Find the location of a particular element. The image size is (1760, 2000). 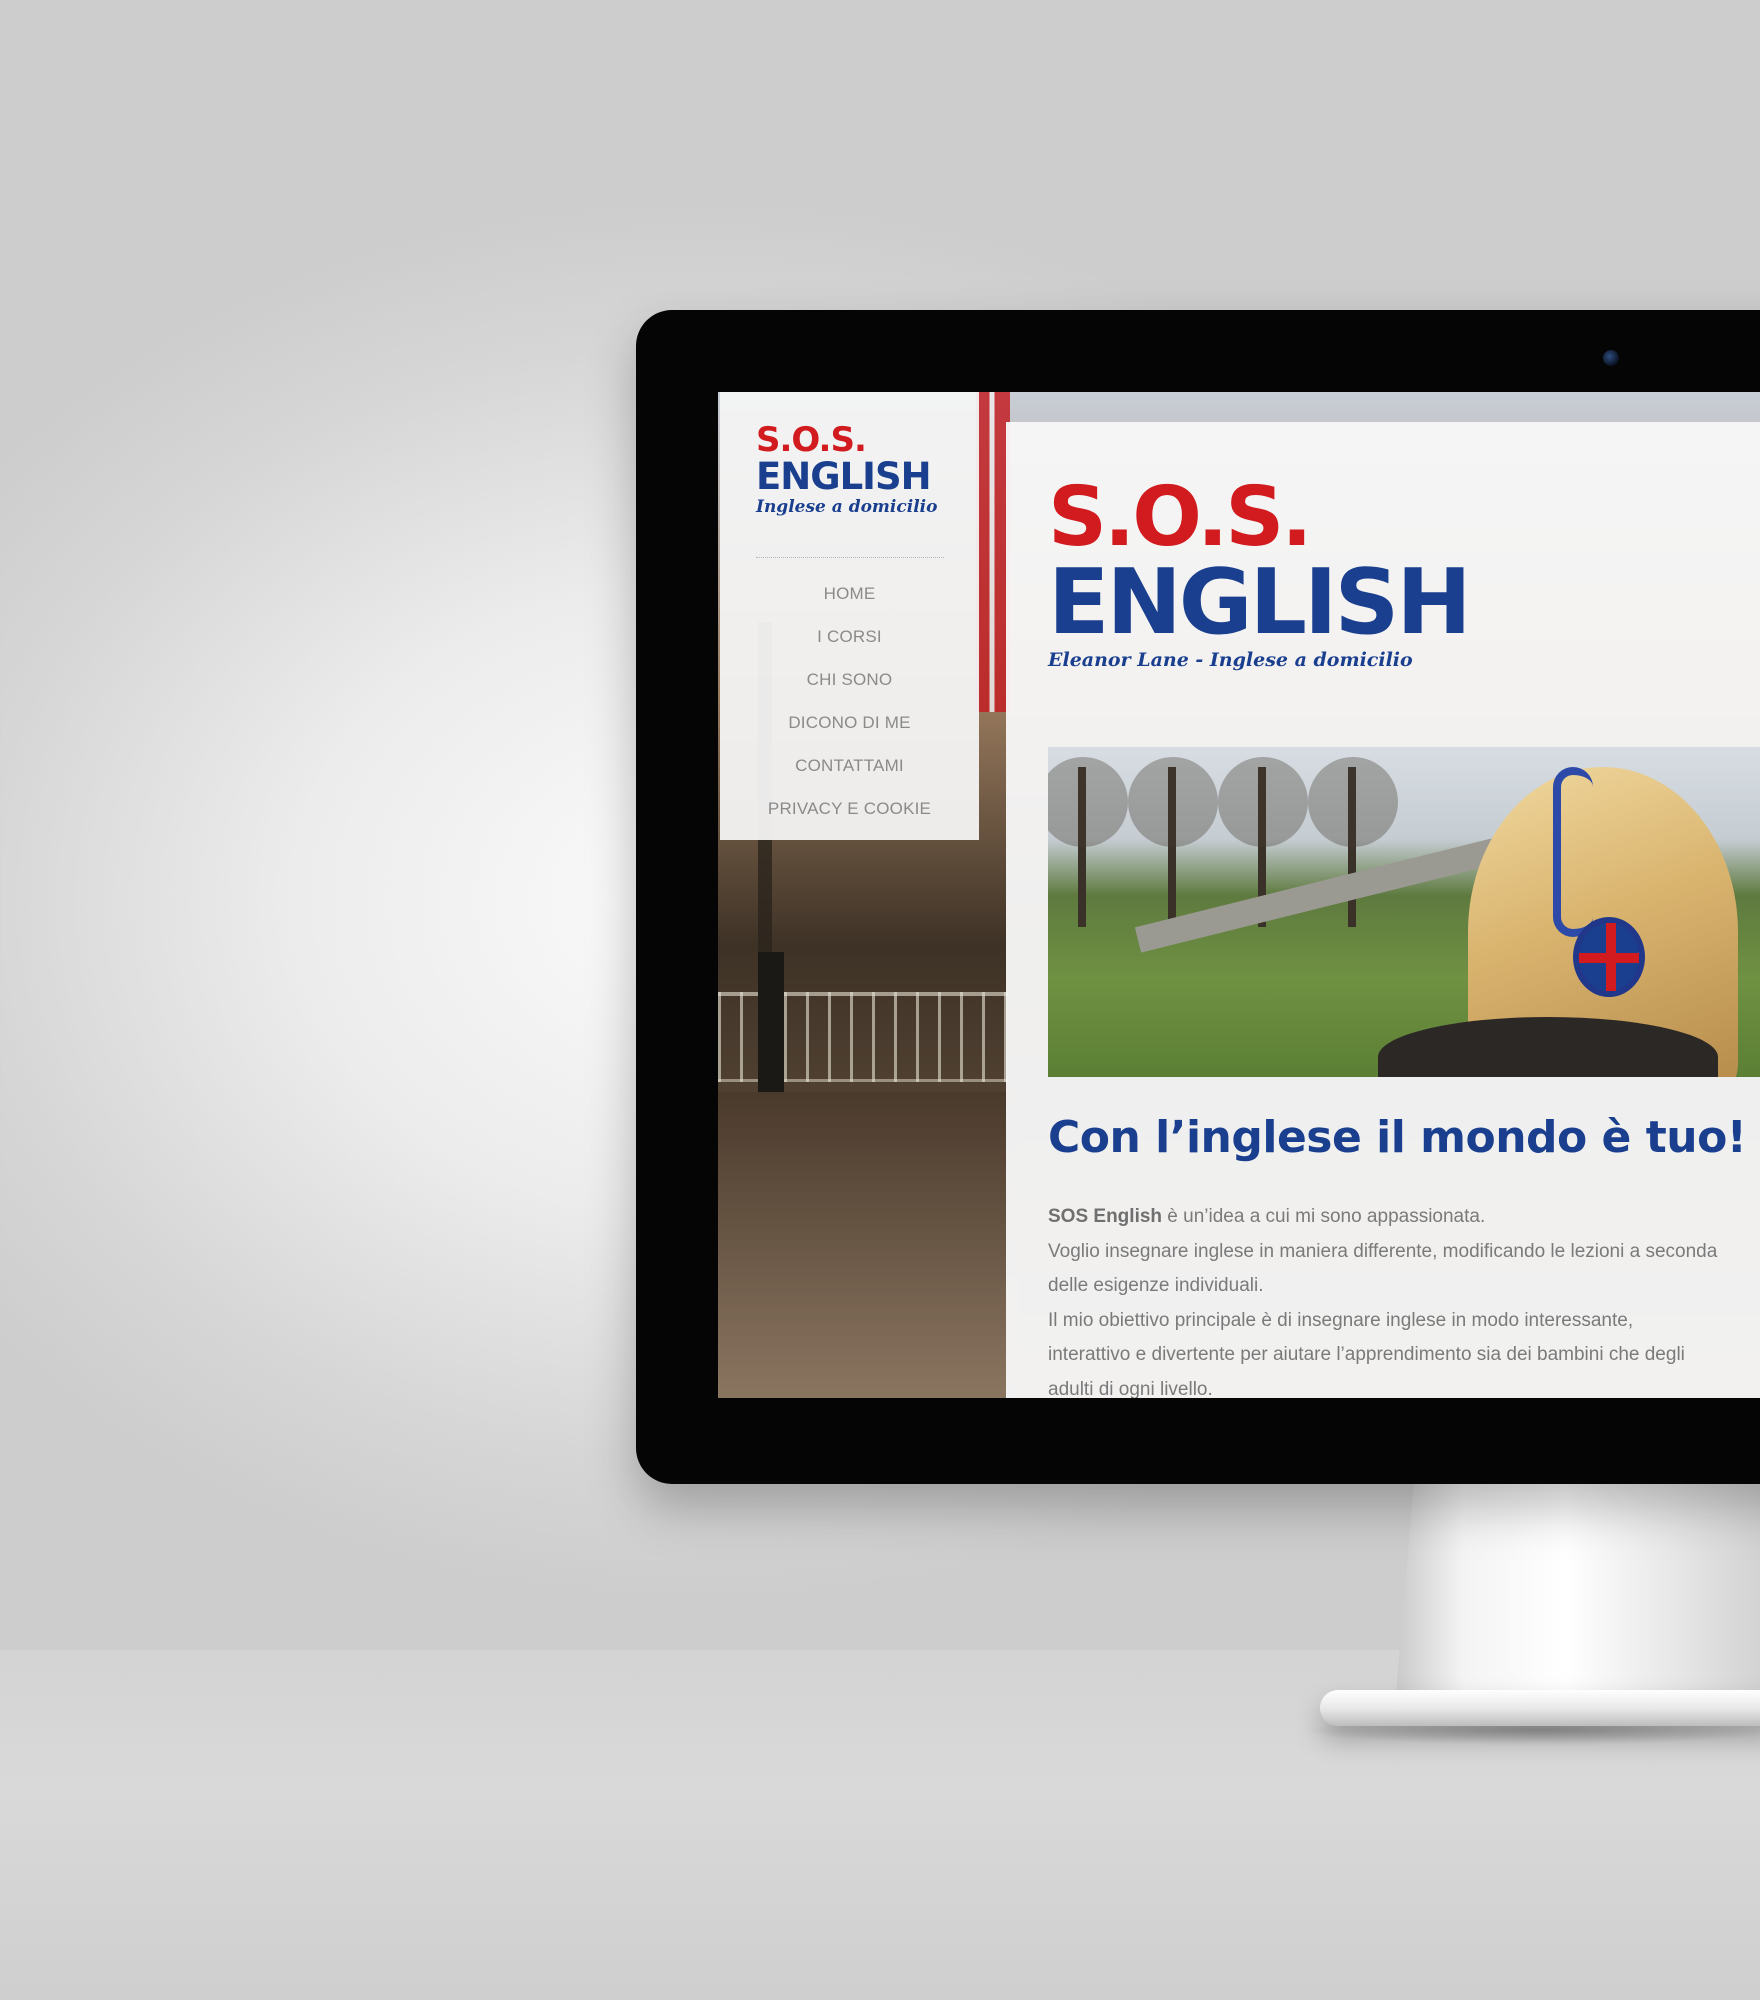

intro-line: adulti di ogni livello. is located at coordinates (1130, 1388).